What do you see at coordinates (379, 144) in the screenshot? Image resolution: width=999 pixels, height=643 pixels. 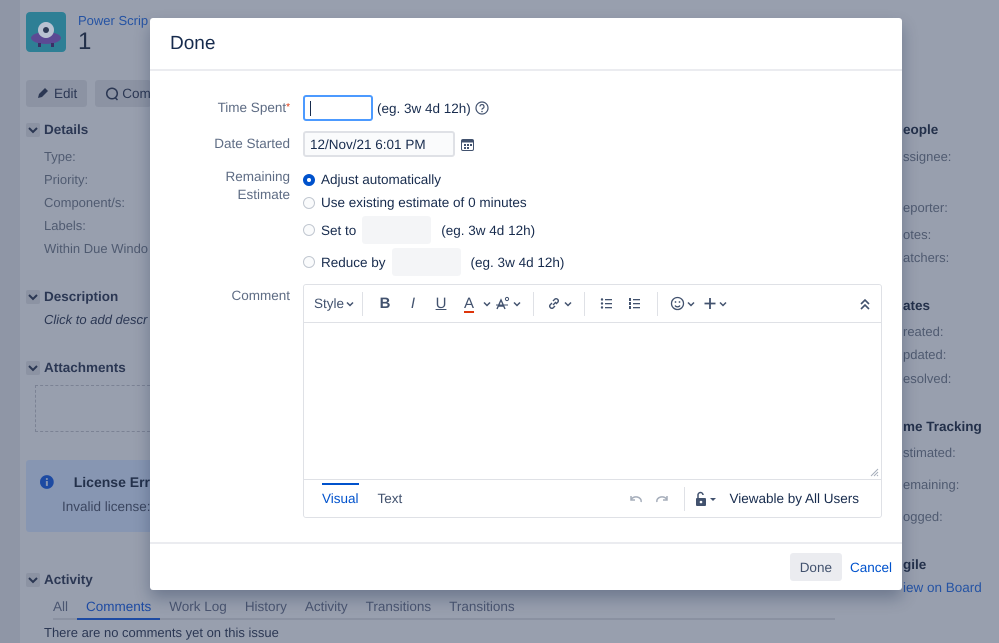 I see `date-field: 12/Nov/21 6:01 PM` at bounding box center [379, 144].